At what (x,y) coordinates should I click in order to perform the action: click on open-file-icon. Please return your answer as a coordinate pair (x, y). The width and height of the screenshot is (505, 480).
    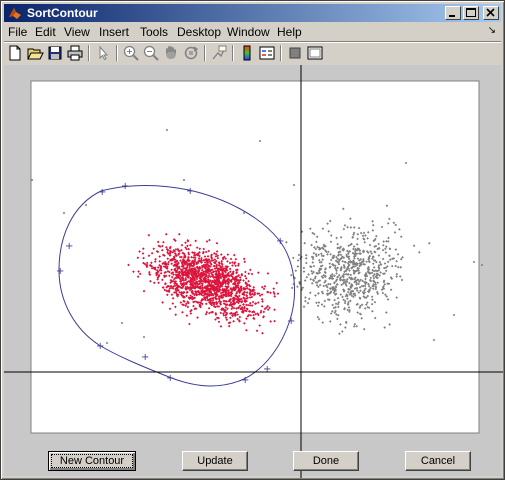
    Looking at the image, I should click on (35, 53).